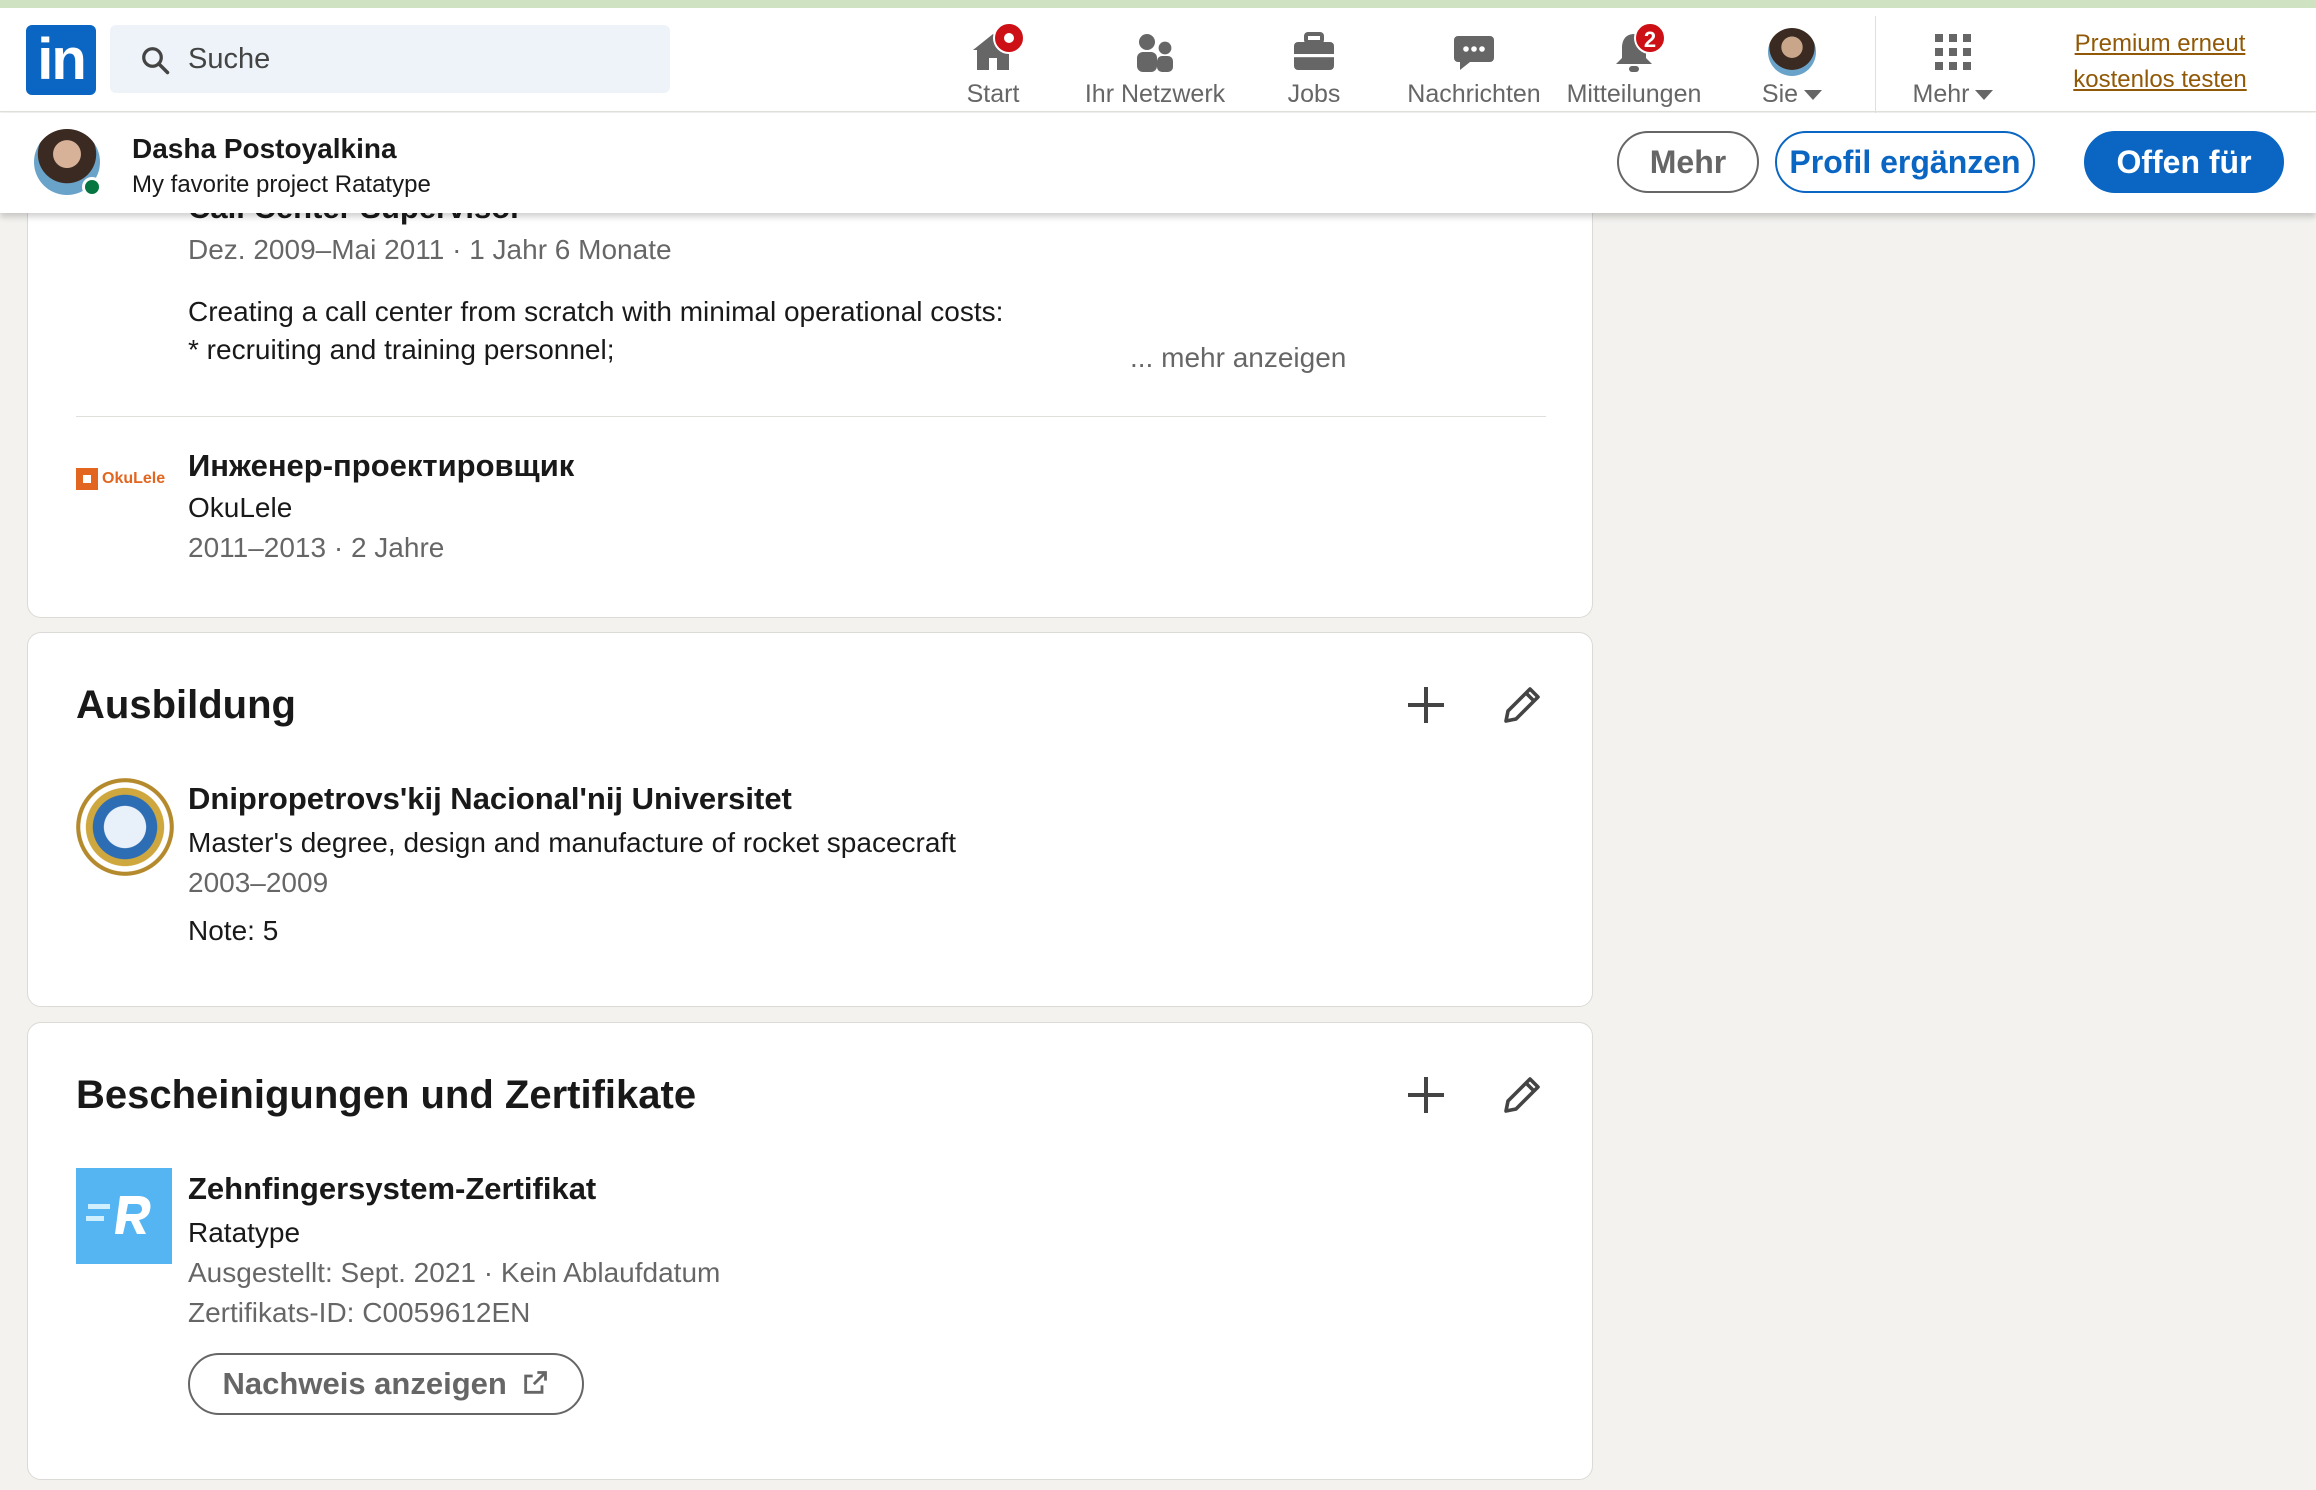 The width and height of the screenshot is (2316, 1490). Describe the element at coordinates (2184, 162) in the screenshot. I see `open-to-button: Offen für` at that location.